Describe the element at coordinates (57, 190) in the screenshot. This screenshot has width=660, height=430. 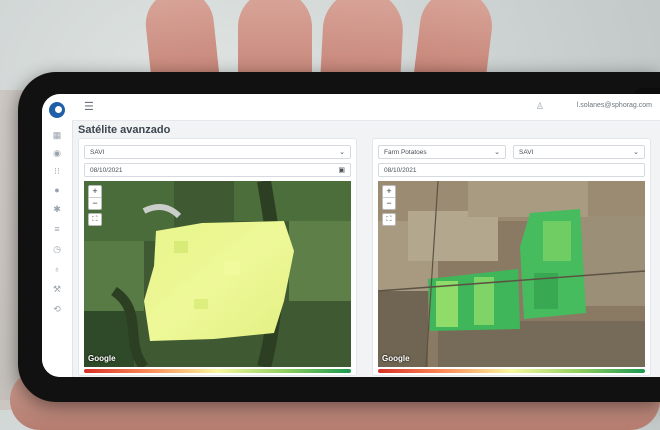
I see `drop-icon: ●` at that location.